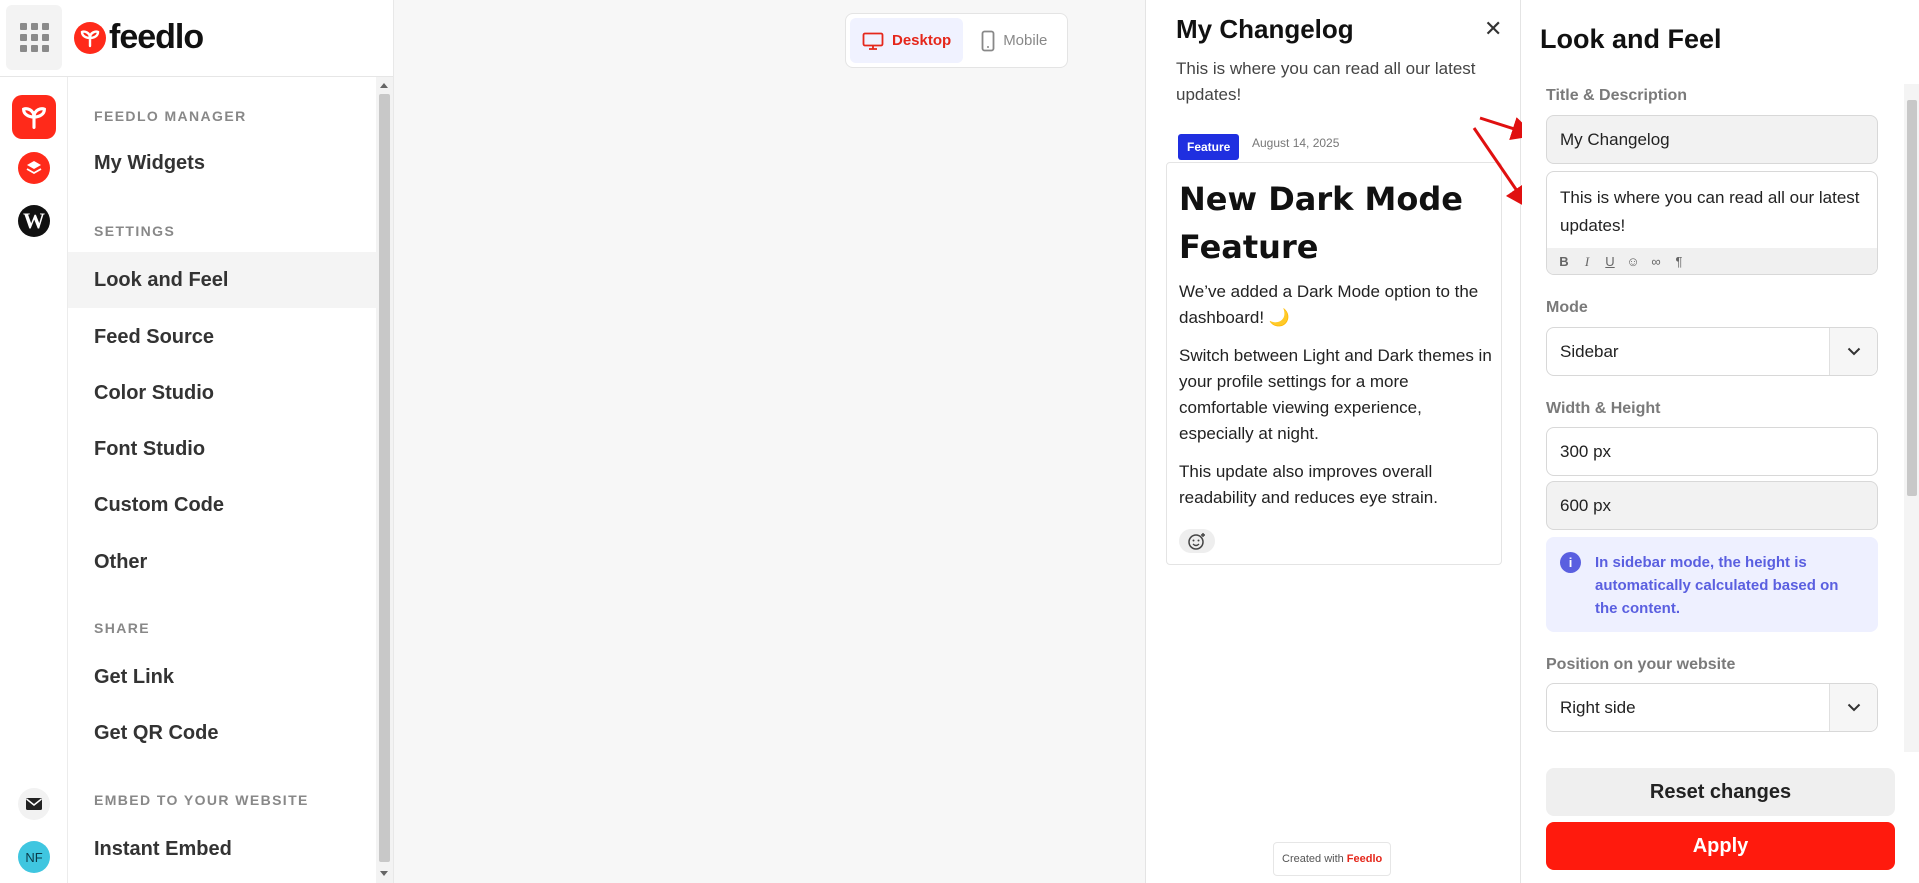  Describe the element at coordinates (1633, 261) in the screenshot. I see `emoji-icon: ☺` at that location.